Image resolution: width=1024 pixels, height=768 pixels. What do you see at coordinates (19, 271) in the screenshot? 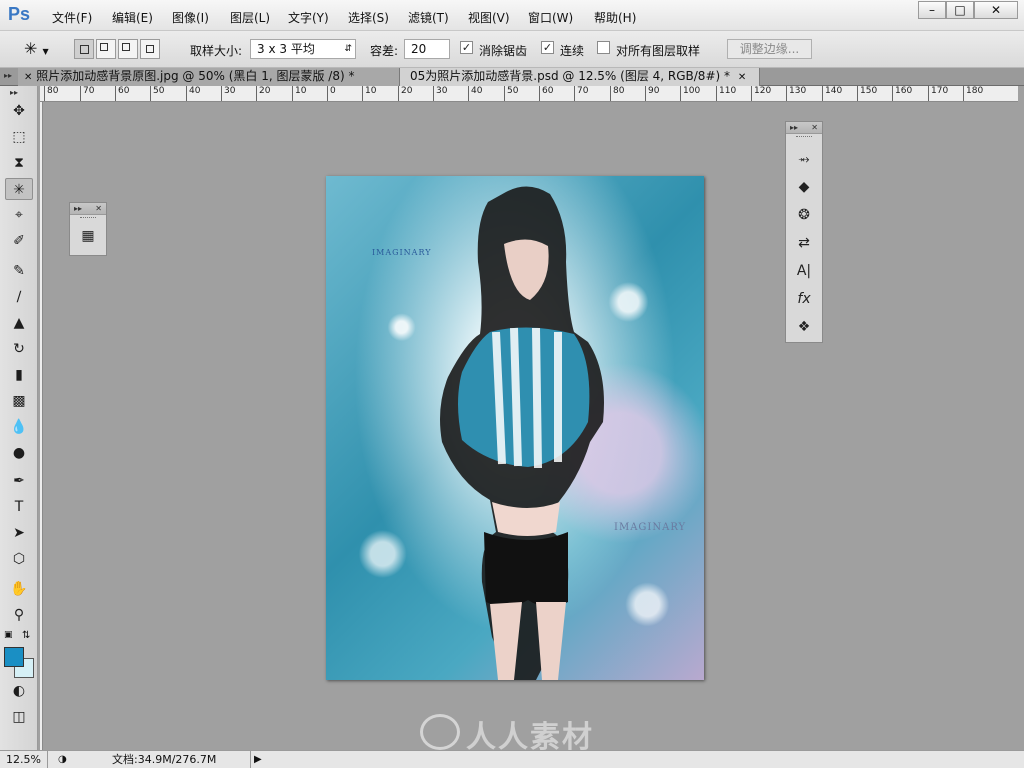
I see `healing-brush-icon: ✎` at bounding box center [19, 271].